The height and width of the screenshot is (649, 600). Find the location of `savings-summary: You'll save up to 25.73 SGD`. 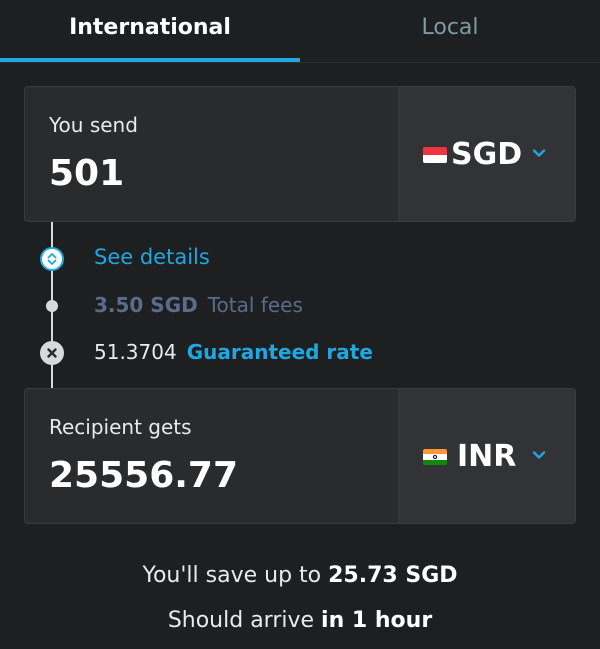

savings-summary: You'll save up to 25.73 SGD is located at coordinates (300, 575).